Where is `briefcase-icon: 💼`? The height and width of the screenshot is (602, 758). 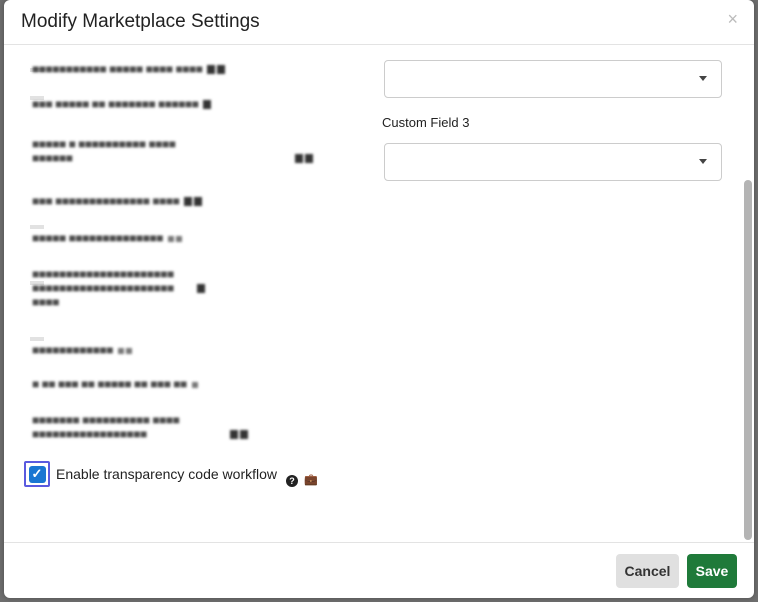
briefcase-icon: 💼 is located at coordinates (311, 480).